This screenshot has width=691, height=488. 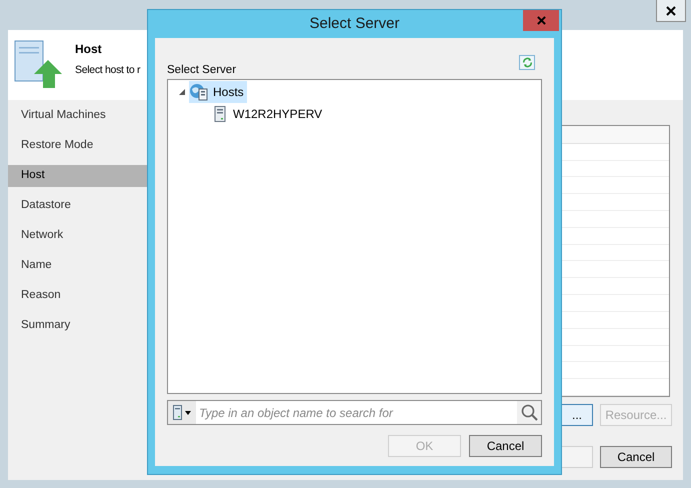 I want to click on tree-item: W12R2HYPERV, so click(x=268, y=114).